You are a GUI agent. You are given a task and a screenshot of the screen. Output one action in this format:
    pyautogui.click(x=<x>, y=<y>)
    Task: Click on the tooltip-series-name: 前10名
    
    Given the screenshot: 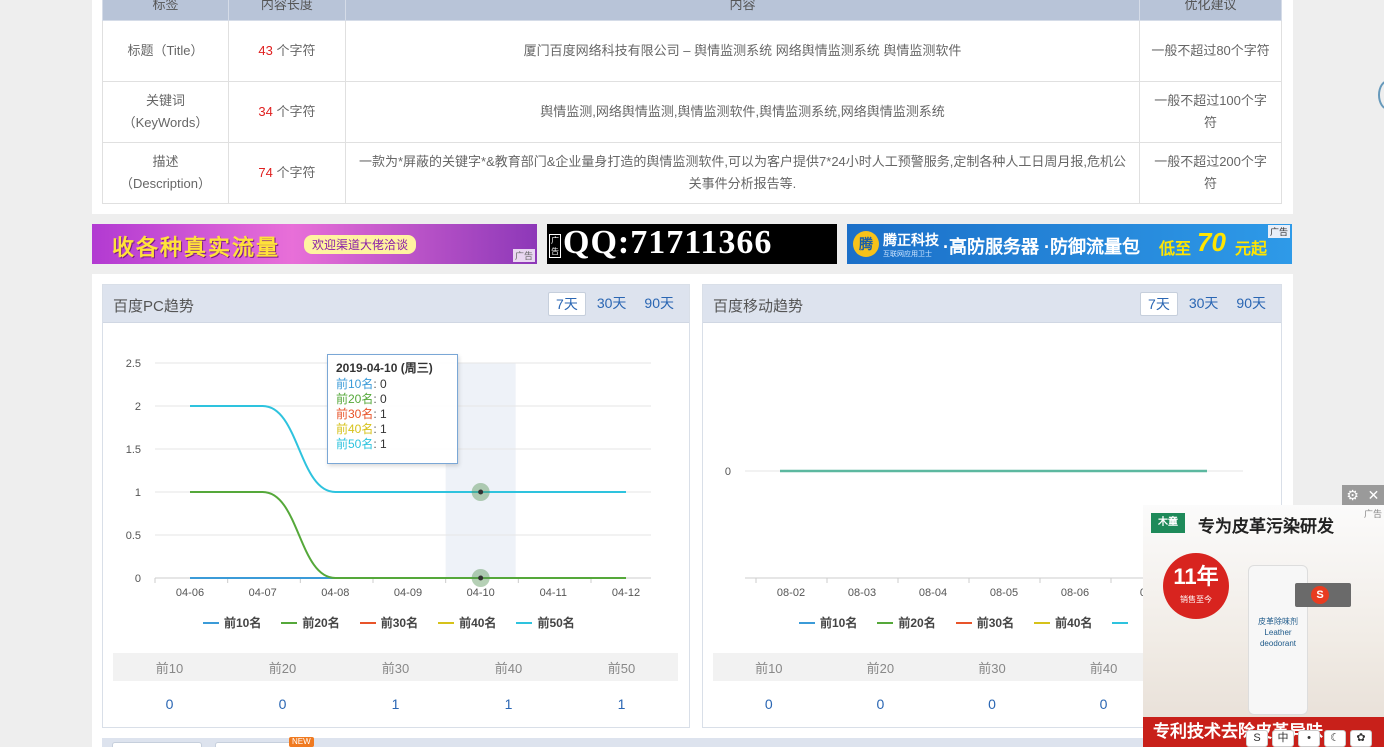 What is the action you would take?
    pyautogui.click(x=355, y=384)
    